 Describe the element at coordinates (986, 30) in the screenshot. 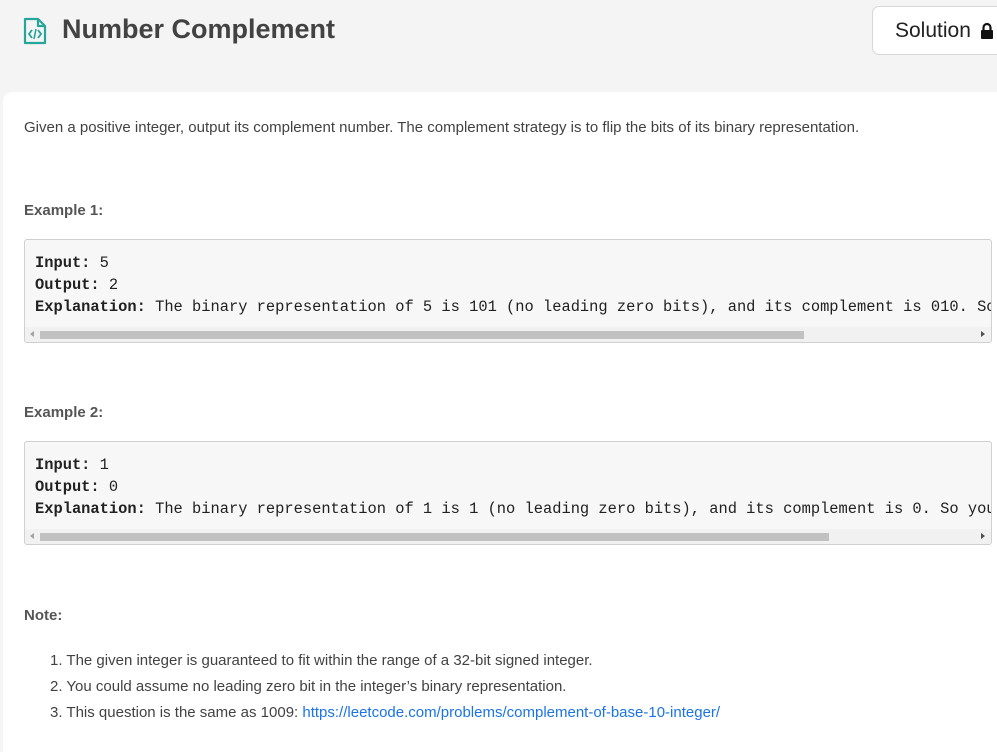

I see `lock-icon` at that location.